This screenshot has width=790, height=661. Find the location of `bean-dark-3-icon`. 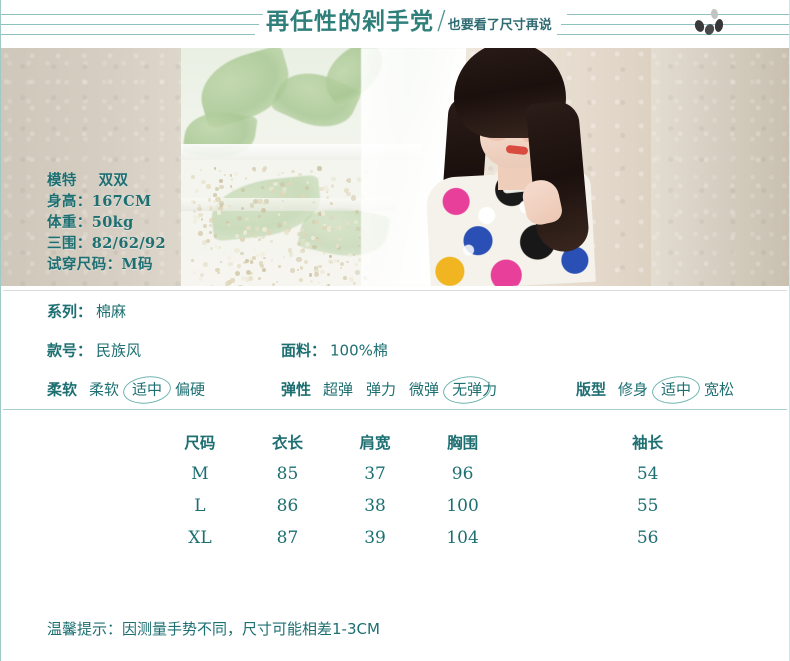

bean-dark-3-icon is located at coordinates (719, 25).